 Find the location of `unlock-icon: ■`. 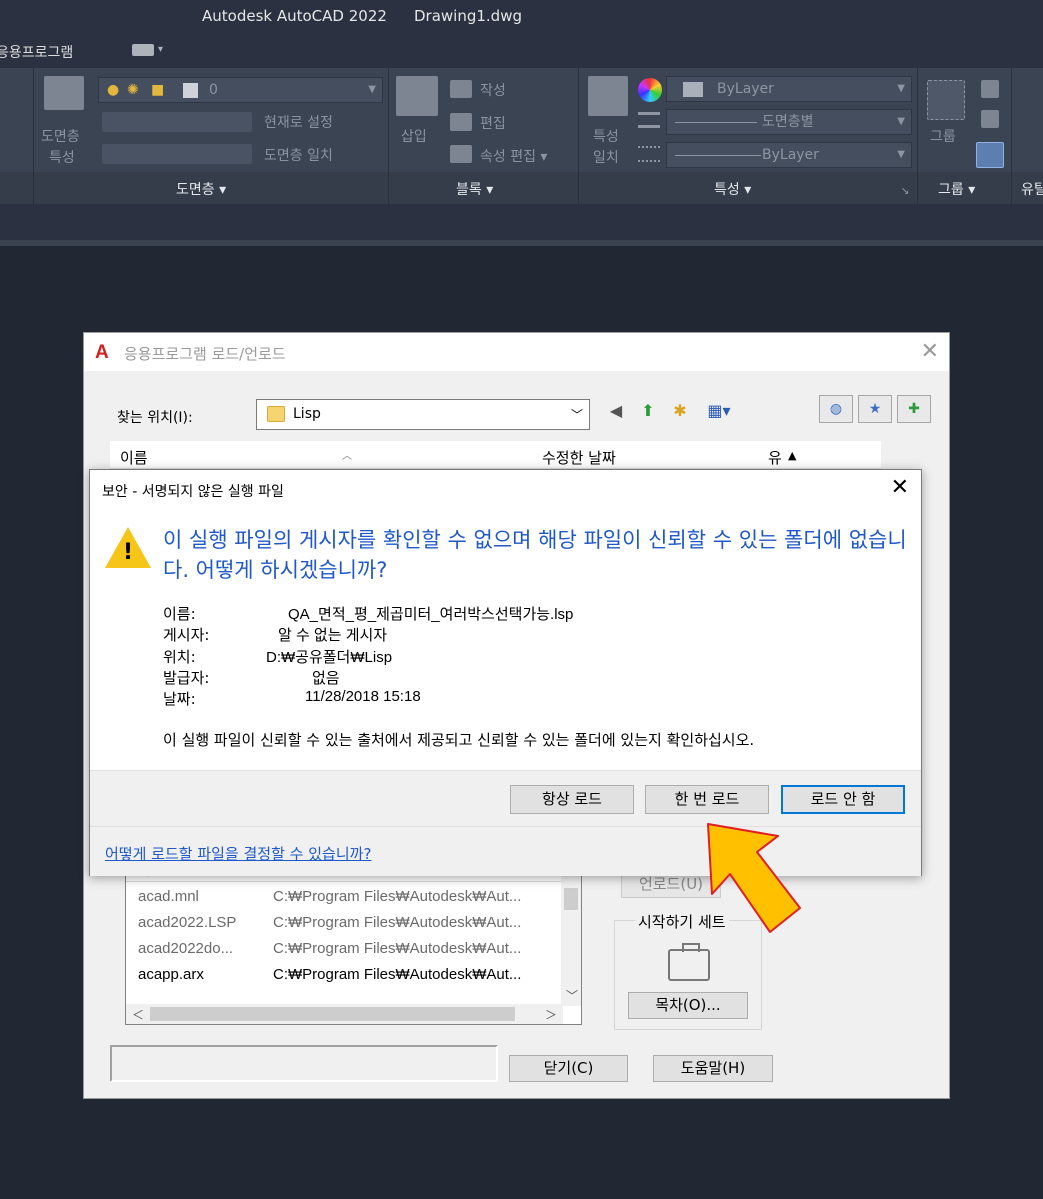

unlock-icon: ■ is located at coordinates (158, 90).